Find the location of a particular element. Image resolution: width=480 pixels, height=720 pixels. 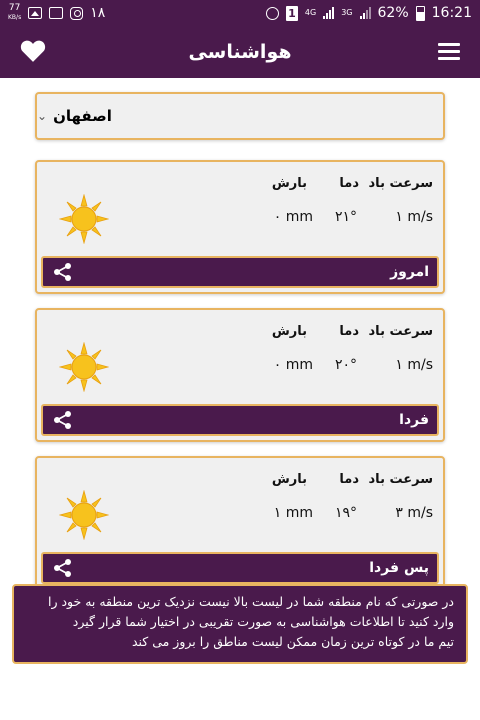

instagram-icon is located at coordinates (77, 13).